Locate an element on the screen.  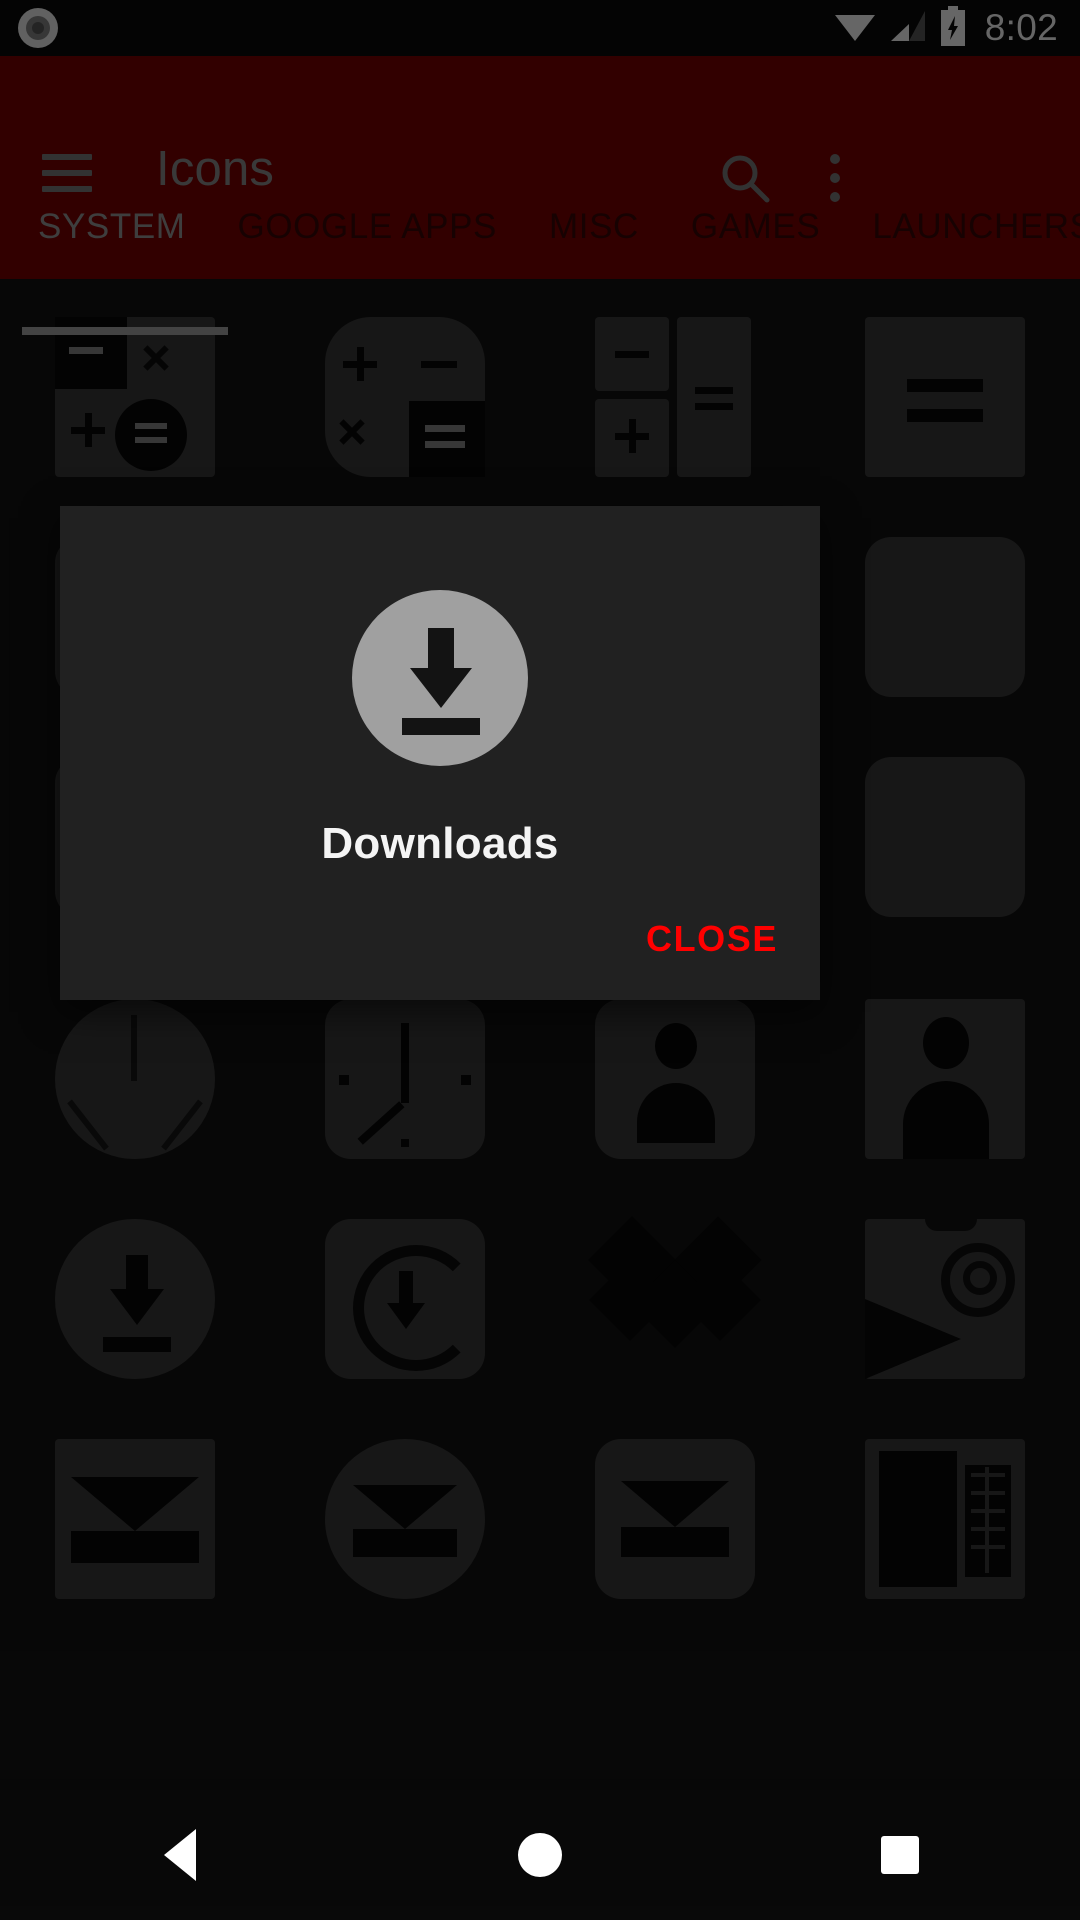
nav-home-button is located at coordinates (540, 1855).